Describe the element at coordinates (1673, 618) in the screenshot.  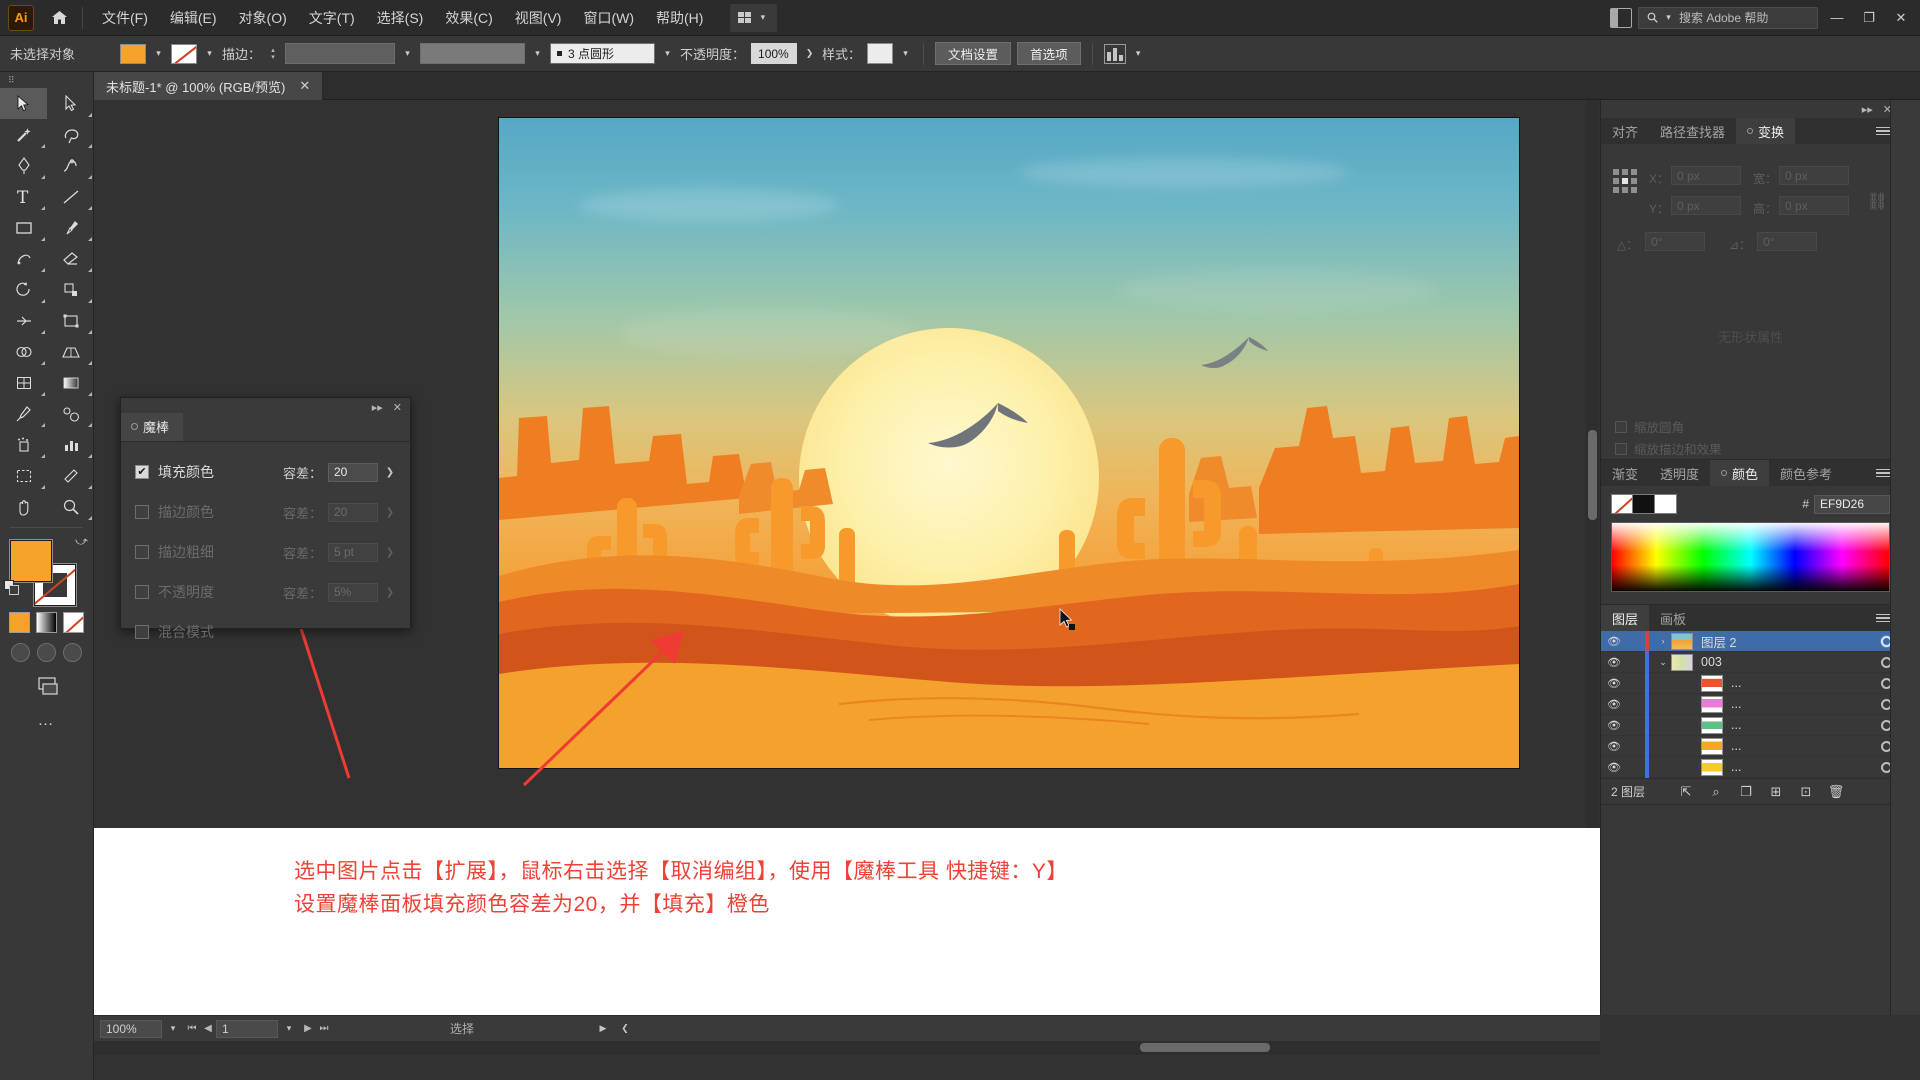
I see `tab-artboards: 画板` at that location.